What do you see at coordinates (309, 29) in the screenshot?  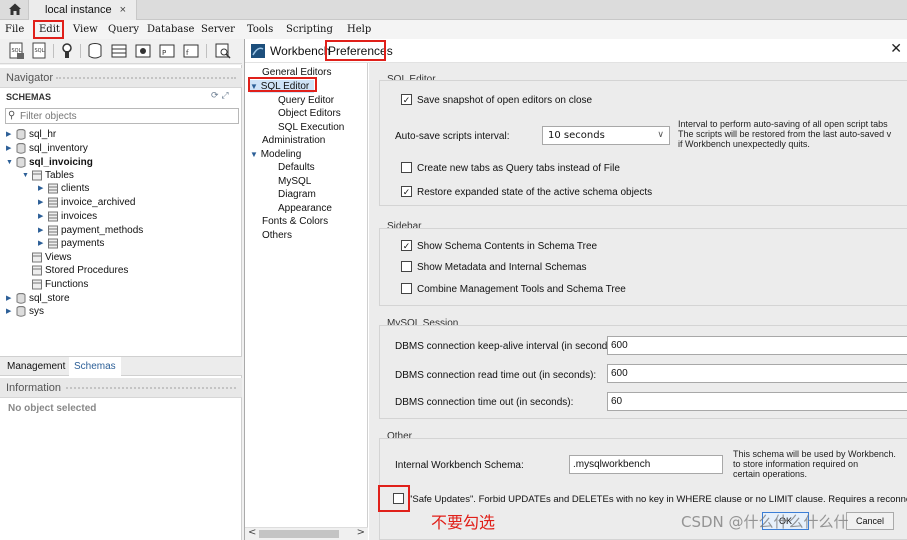 I see `menu-scripting: Scripting` at bounding box center [309, 29].